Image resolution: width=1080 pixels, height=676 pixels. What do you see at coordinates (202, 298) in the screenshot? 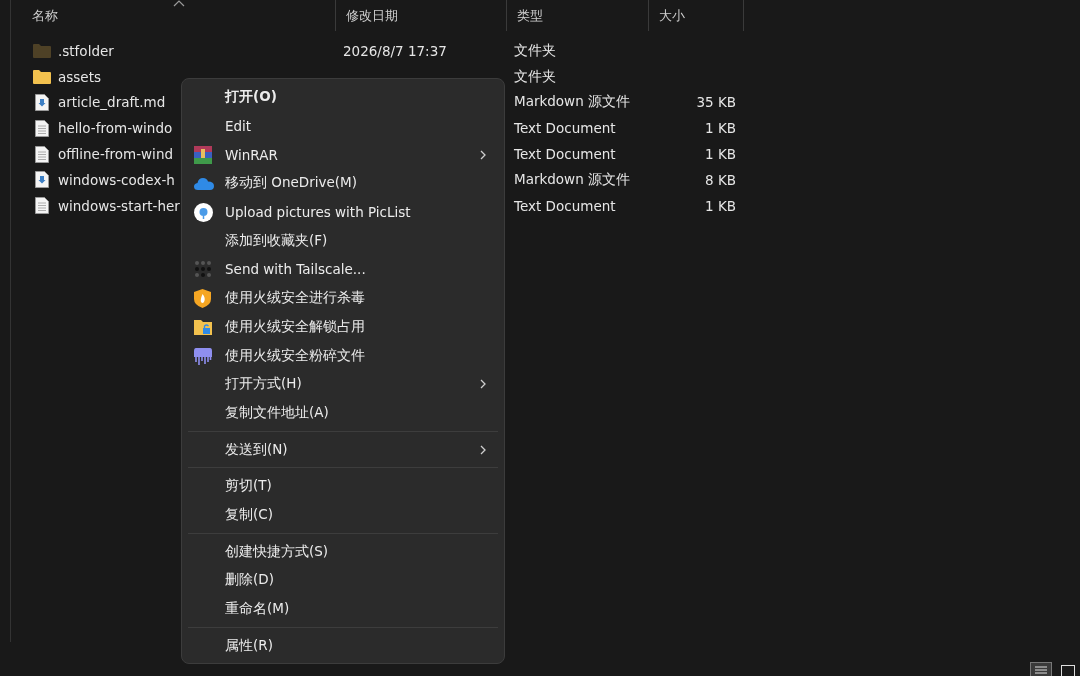
I see `shield-flame-icon` at bounding box center [202, 298].